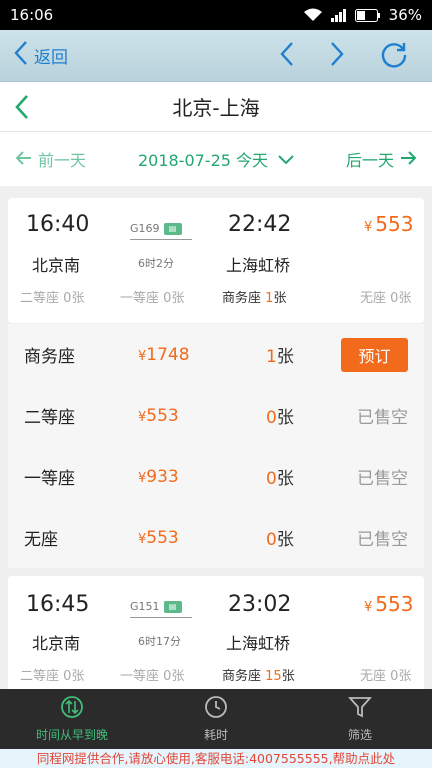 This screenshot has height=768, width=432. What do you see at coordinates (58, 224) in the screenshot?
I see `depart-time: 16:40` at bounding box center [58, 224].